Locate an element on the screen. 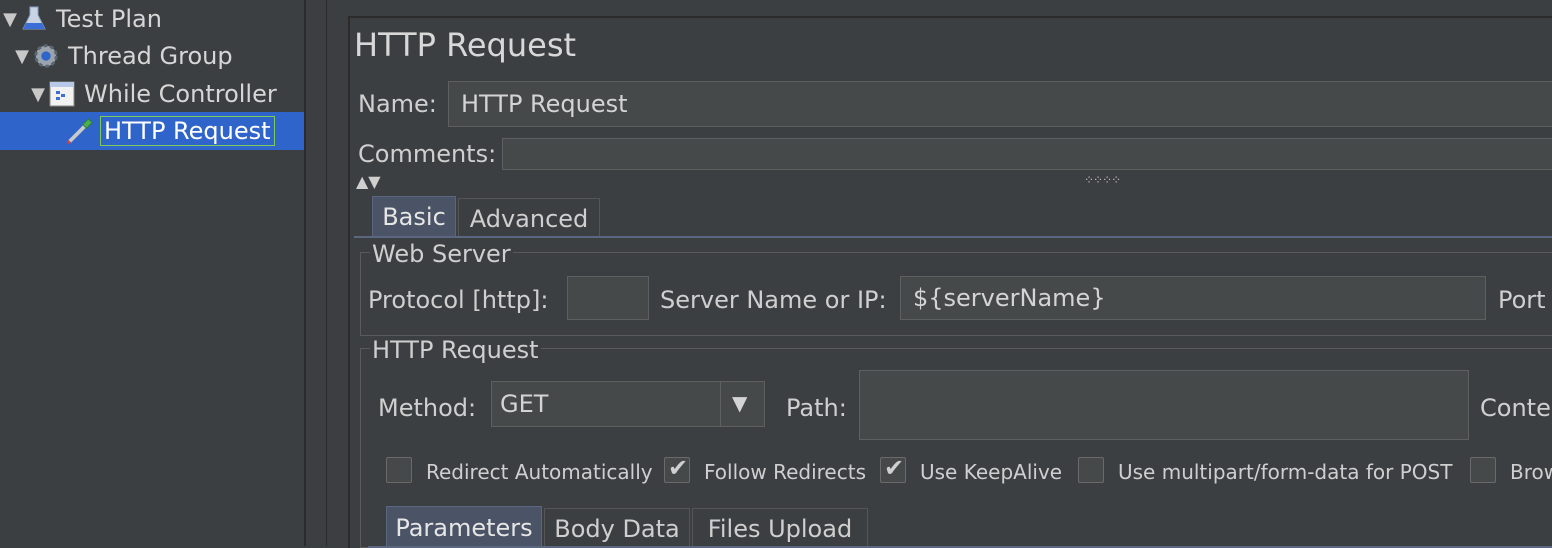 This screenshot has width=1552, height=548. tree-item-label: Thread Group is located at coordinates (150, 56).